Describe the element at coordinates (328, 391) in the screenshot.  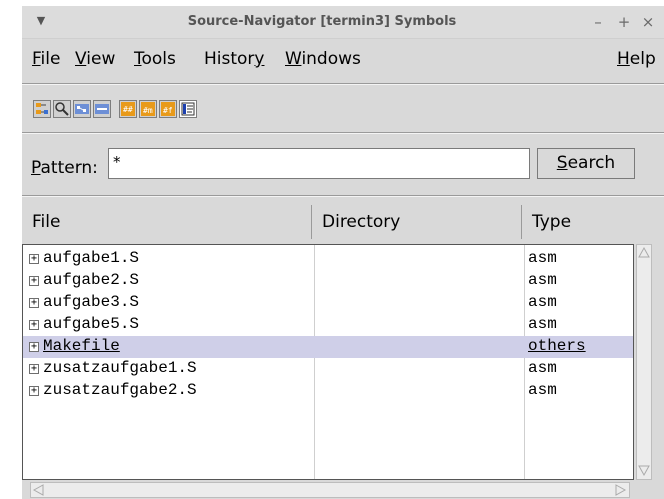
I see `list-item: + zusatzaufgabe2.S asm` at that location.